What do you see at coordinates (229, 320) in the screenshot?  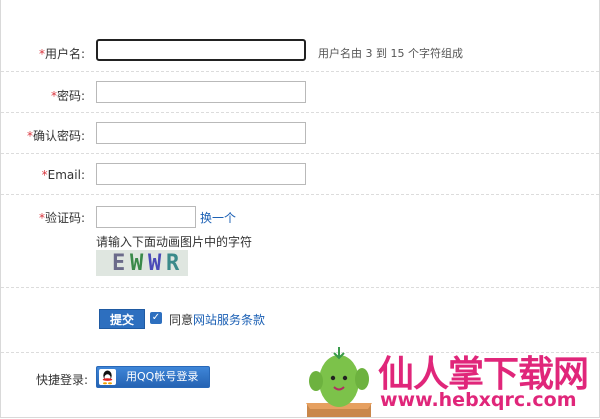 I see `terms-link: 网站服务条款` at bounding box center [229, 320].